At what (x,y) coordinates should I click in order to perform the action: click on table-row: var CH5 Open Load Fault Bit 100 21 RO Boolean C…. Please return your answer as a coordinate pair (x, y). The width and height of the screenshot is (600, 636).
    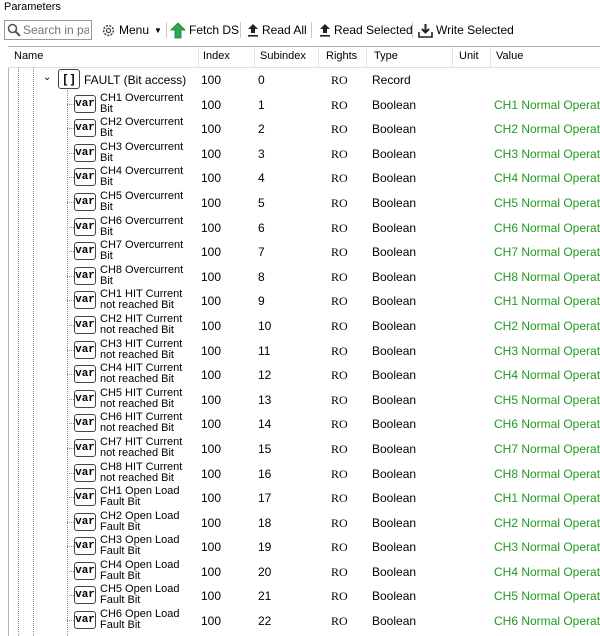
    Looking at the image, I should click on (300, 595).